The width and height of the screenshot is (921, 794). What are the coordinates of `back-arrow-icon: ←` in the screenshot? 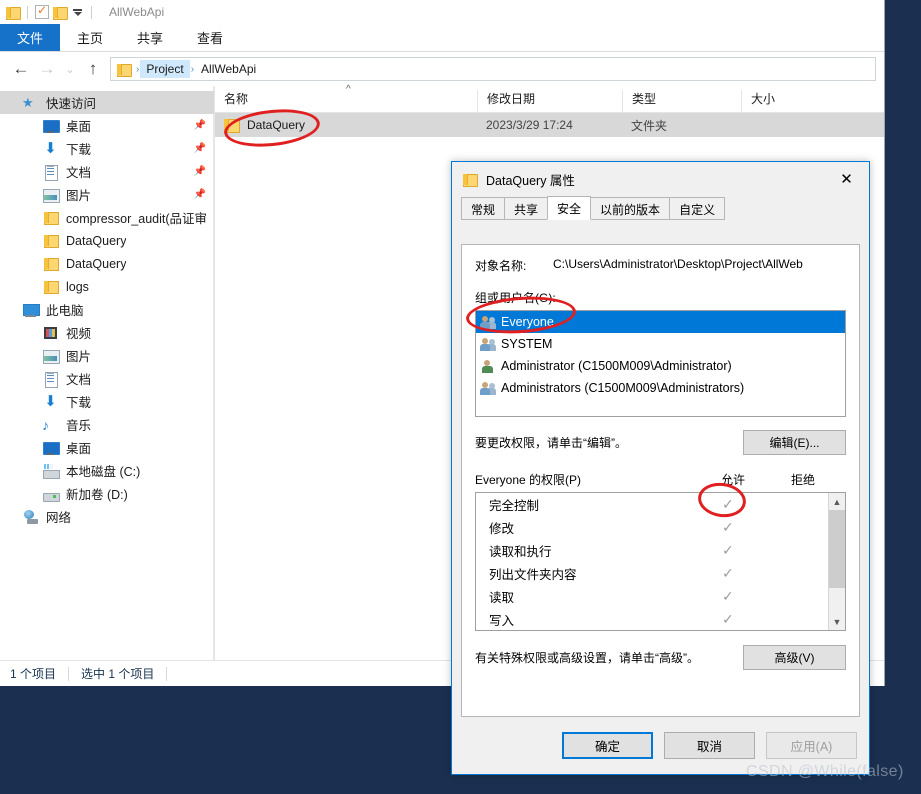 It's located at (21, 69).